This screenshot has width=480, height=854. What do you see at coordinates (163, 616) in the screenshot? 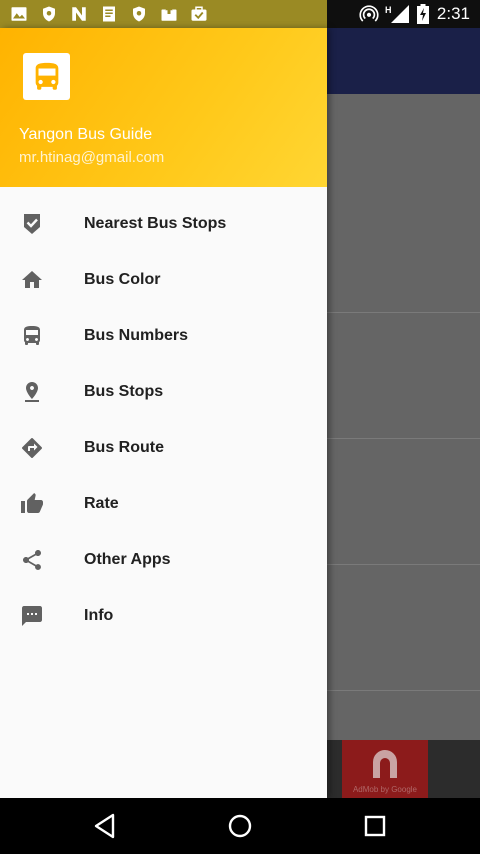
I see `menu-item-info: Info` at bounding box center [163, 616].